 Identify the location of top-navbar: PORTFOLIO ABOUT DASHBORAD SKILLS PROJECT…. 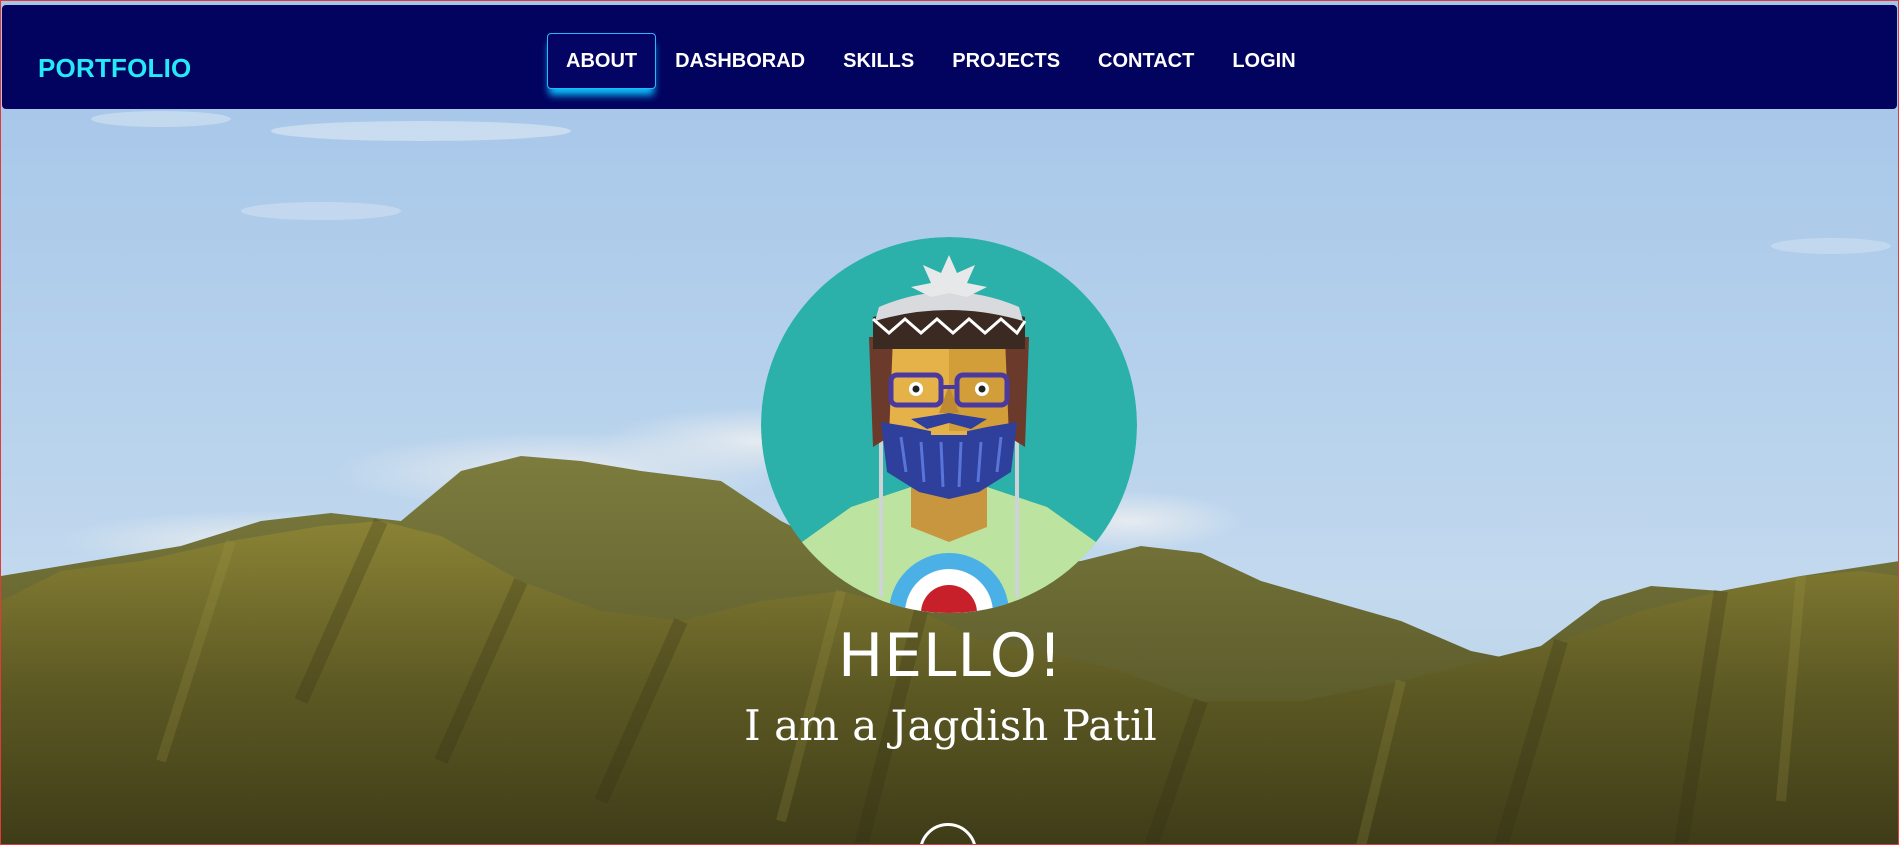
(949, 57).